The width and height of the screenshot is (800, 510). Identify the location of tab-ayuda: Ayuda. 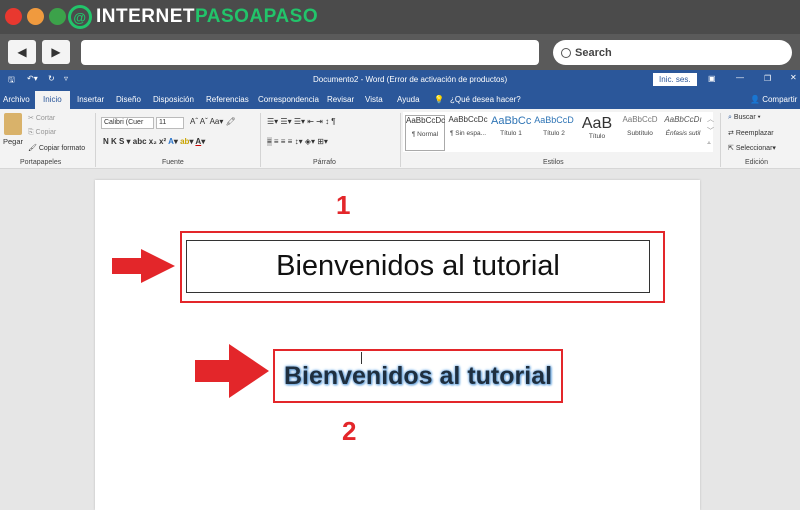
(408, 99).